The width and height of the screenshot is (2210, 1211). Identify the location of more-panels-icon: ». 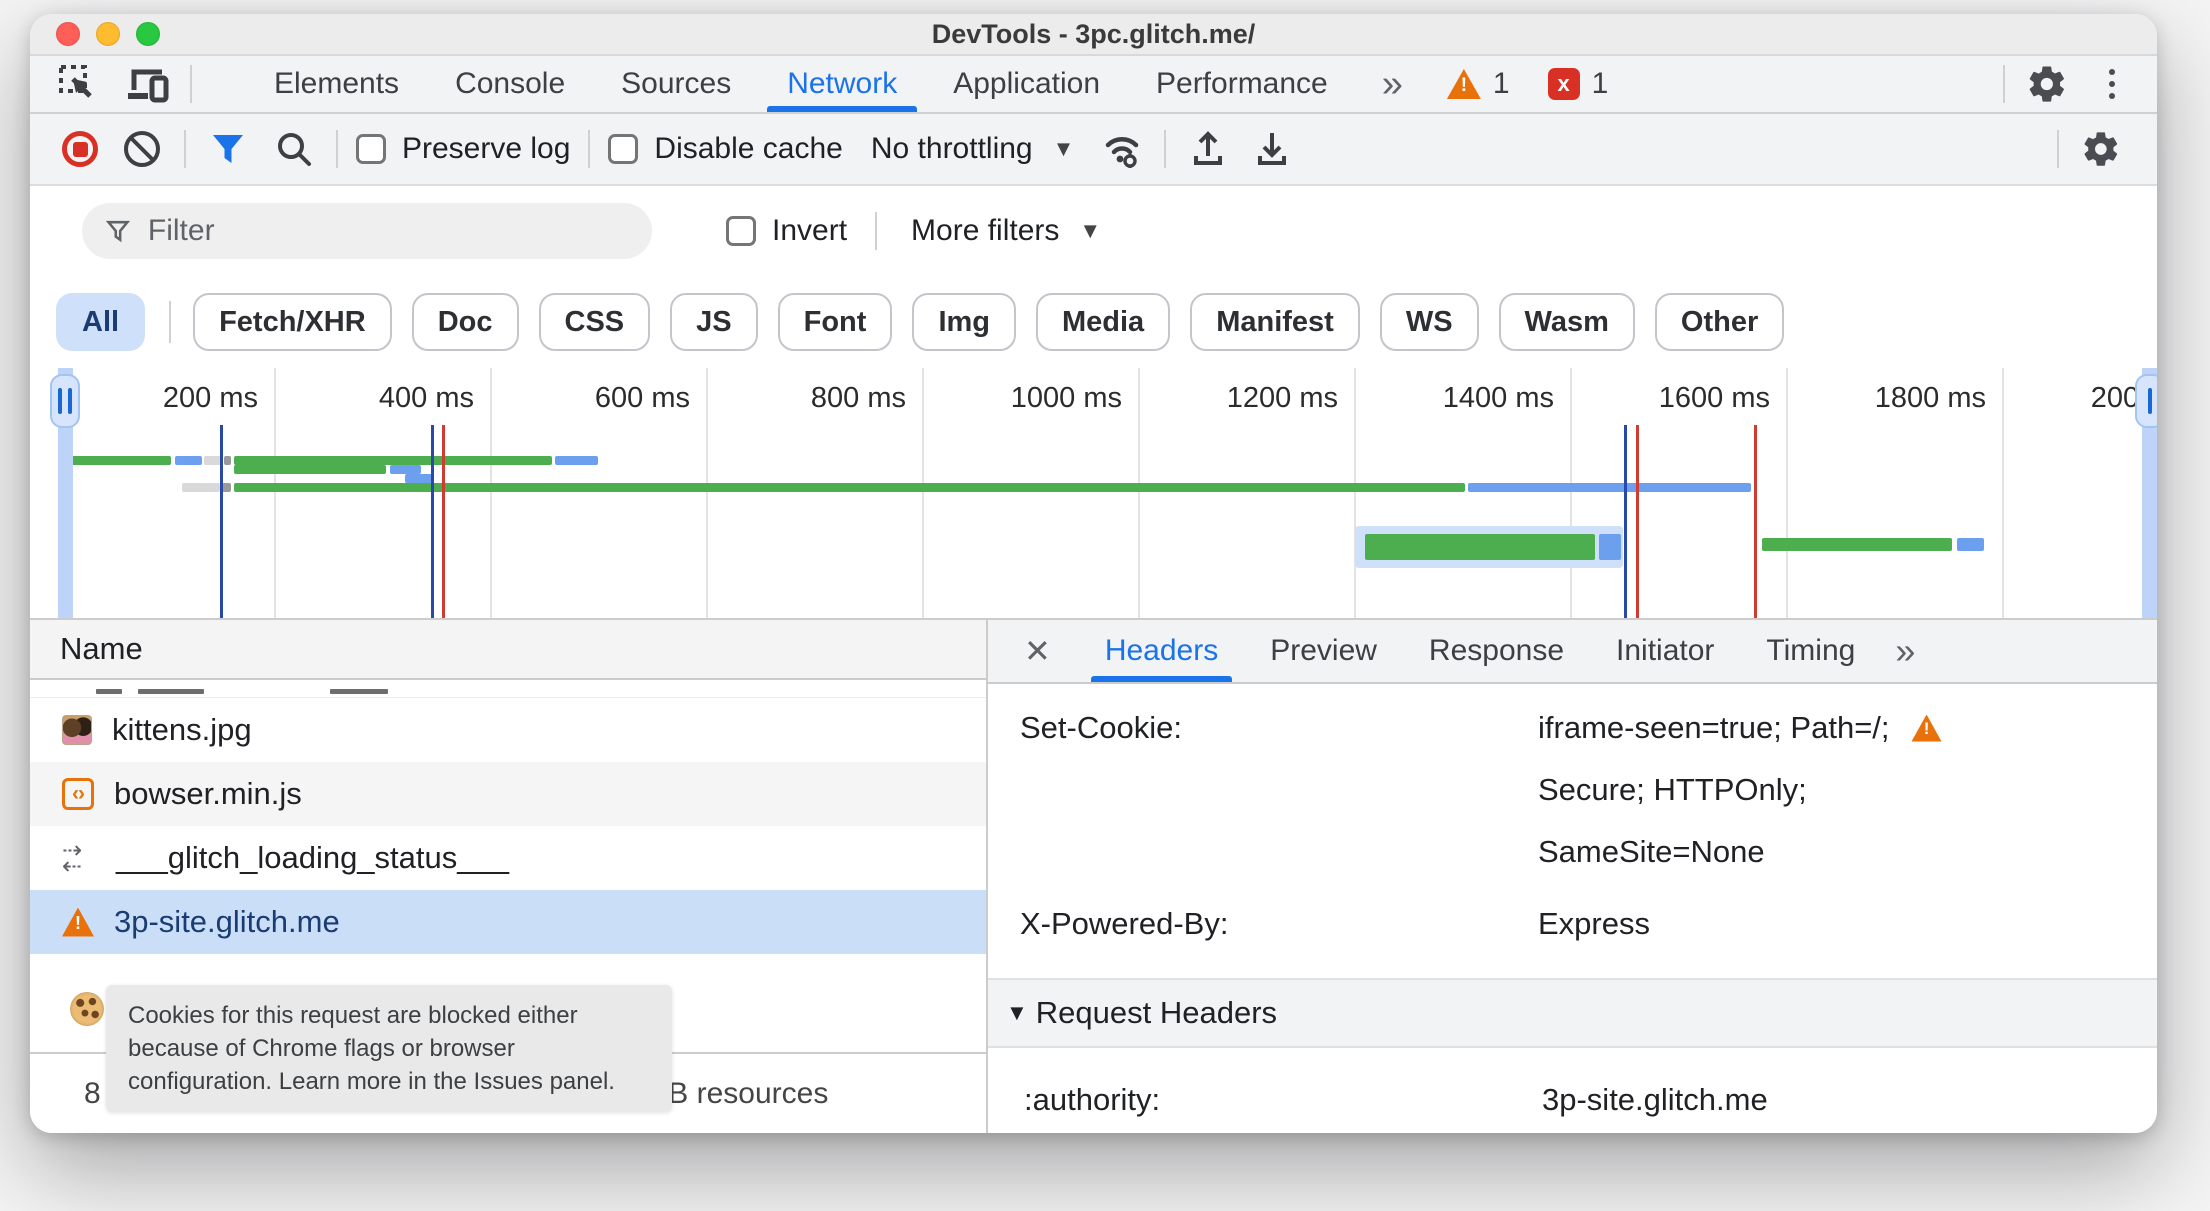
(1392, 84).